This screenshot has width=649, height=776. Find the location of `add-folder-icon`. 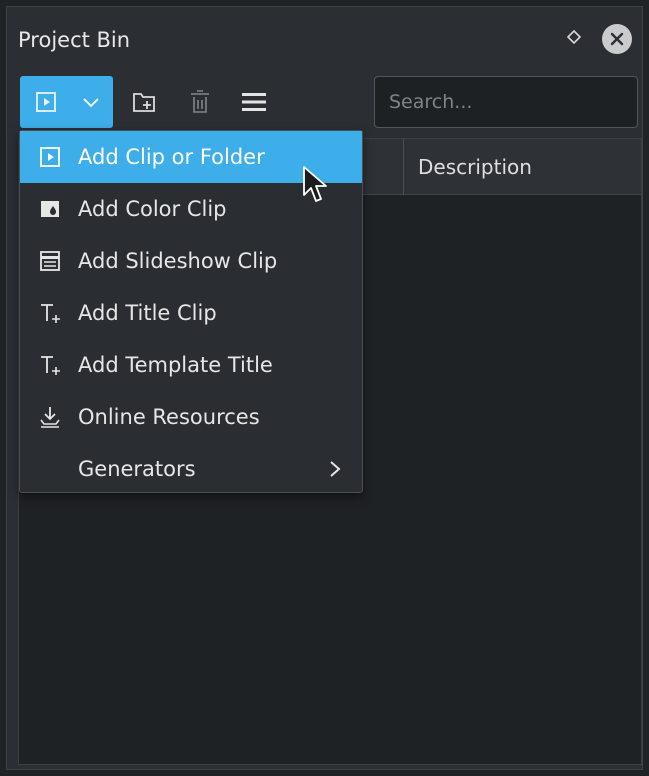

add-folder-icon is located at coordinates (144, 102).